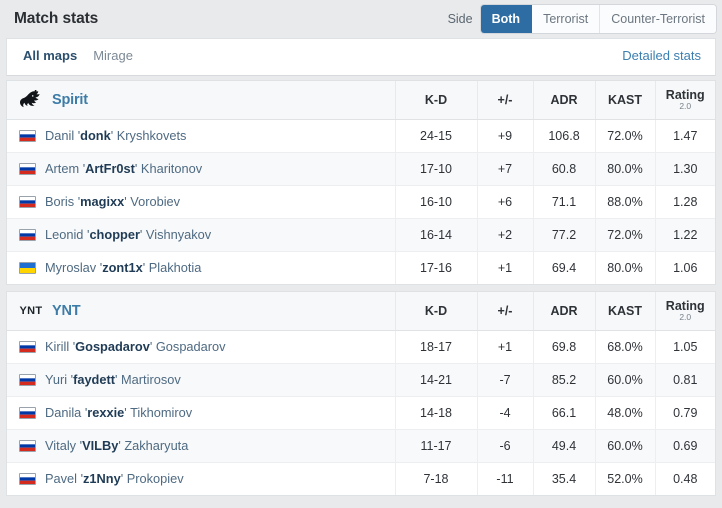 The image size is (722, 508). What do you see at coordinates (123, 267) in the screenshot?
I see `player-name: Myroslav 'zont1x' Plakhotia` at bounding box center [123, 267].